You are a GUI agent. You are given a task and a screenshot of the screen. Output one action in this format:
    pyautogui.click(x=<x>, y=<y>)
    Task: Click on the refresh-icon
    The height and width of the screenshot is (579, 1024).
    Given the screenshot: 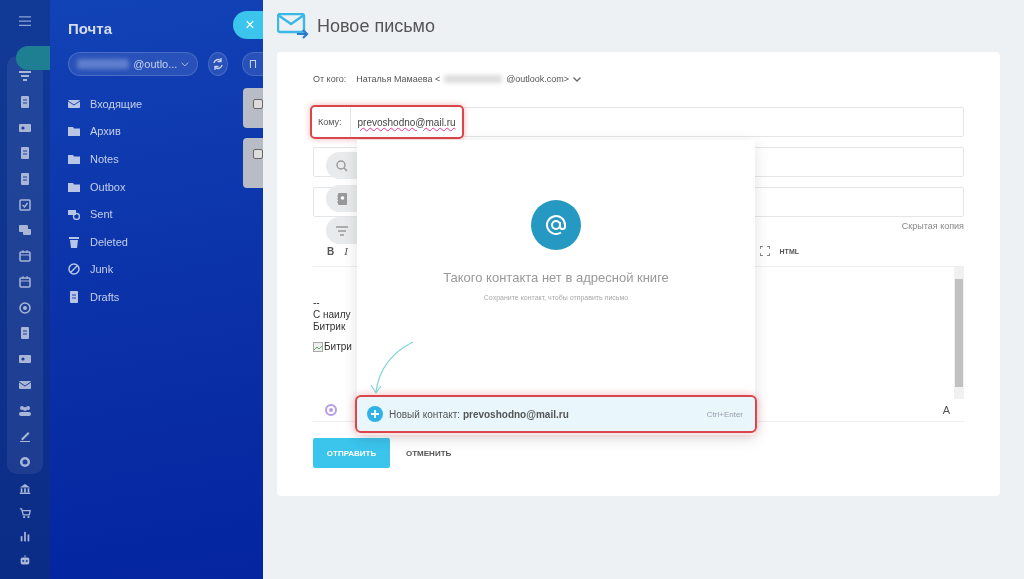 What is the action you would take?
    pyautogui.click(x=218, y=64)
    